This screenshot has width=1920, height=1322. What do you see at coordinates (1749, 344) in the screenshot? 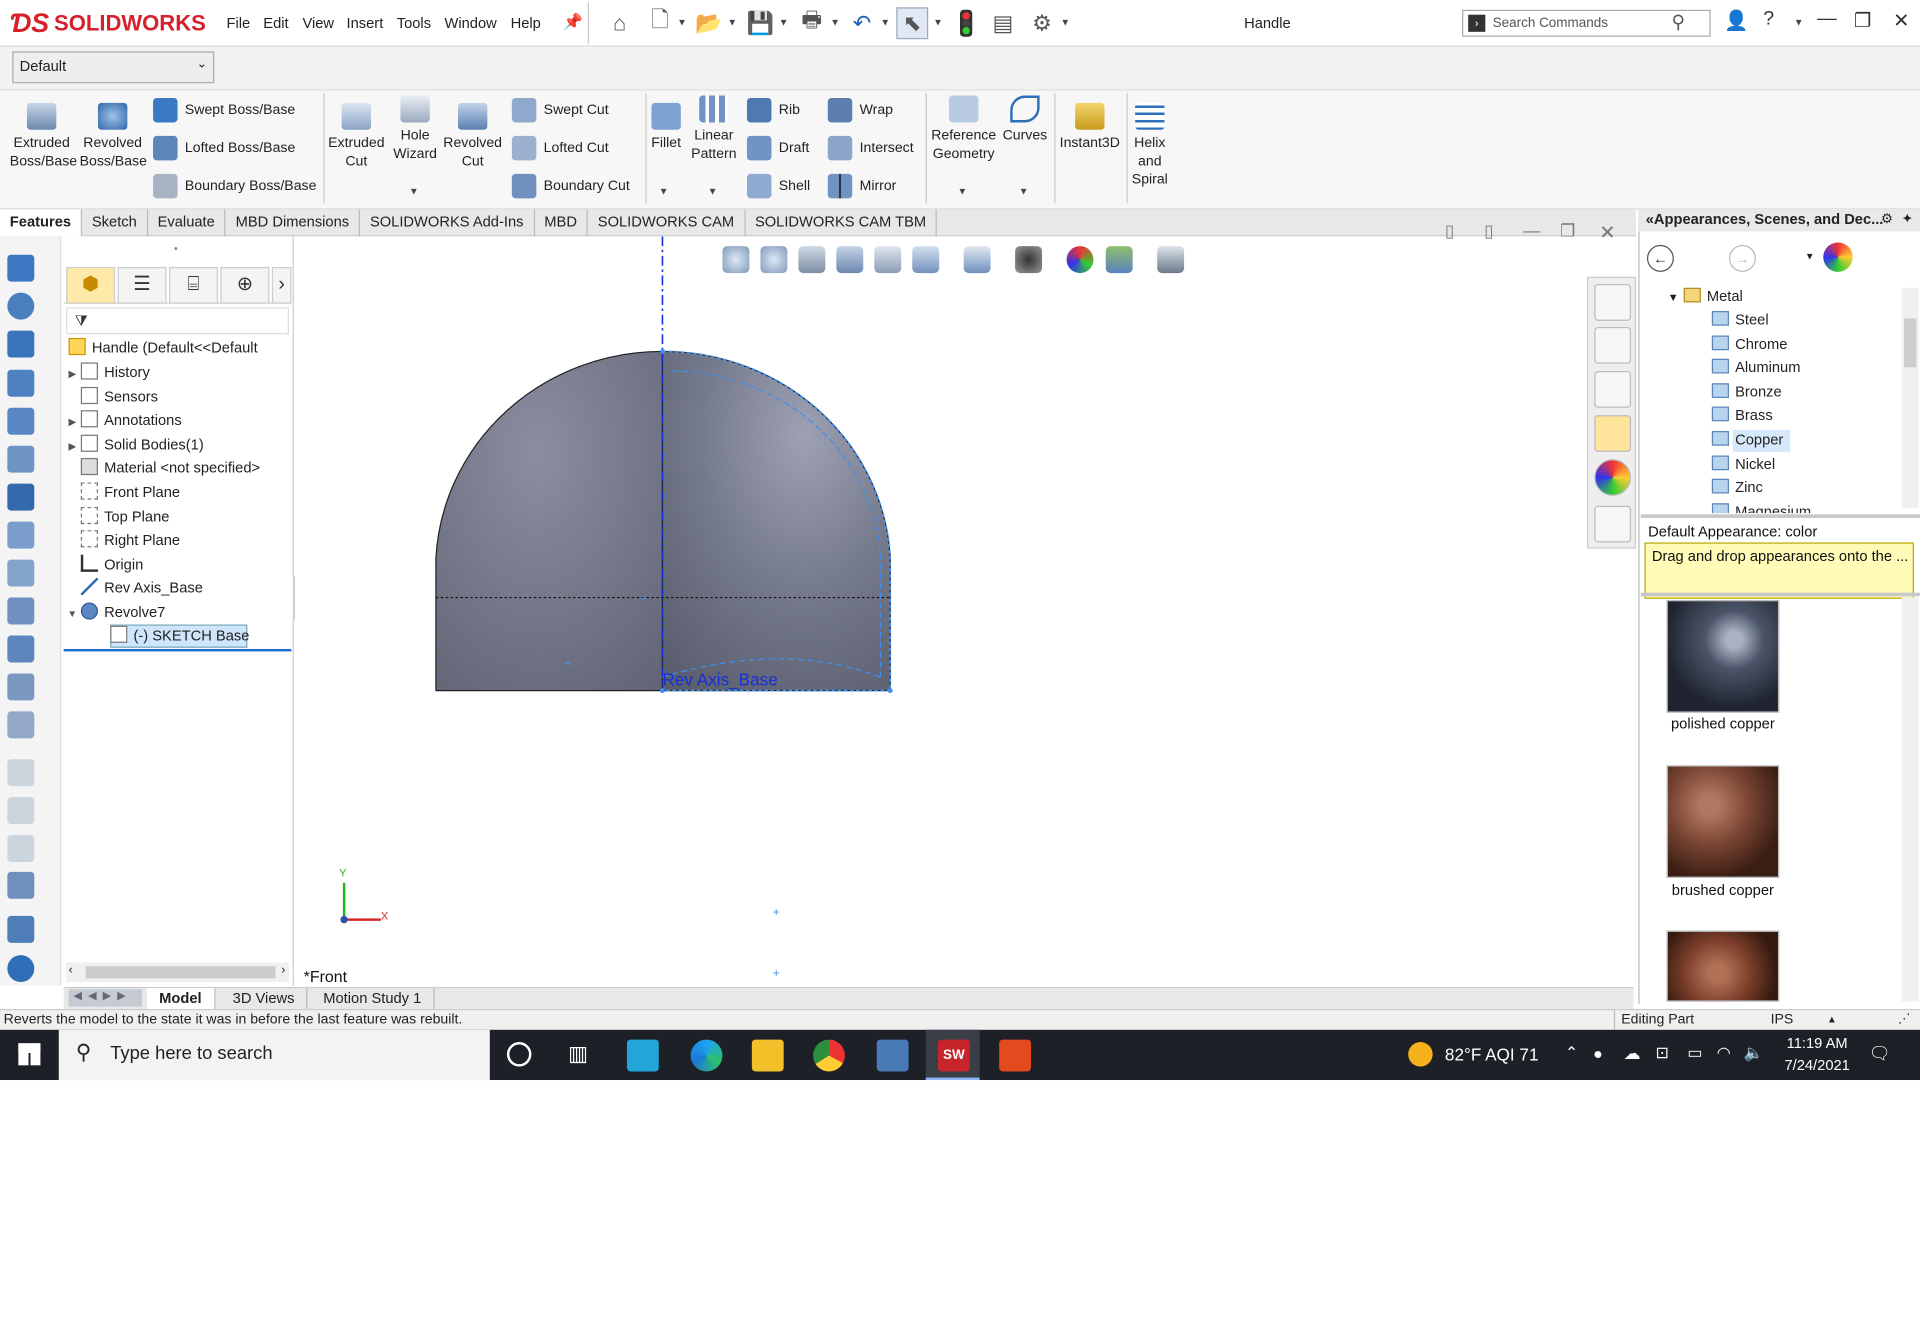
I see `folder-item-chrome: Chrome` at bounding box center [1749, 344].